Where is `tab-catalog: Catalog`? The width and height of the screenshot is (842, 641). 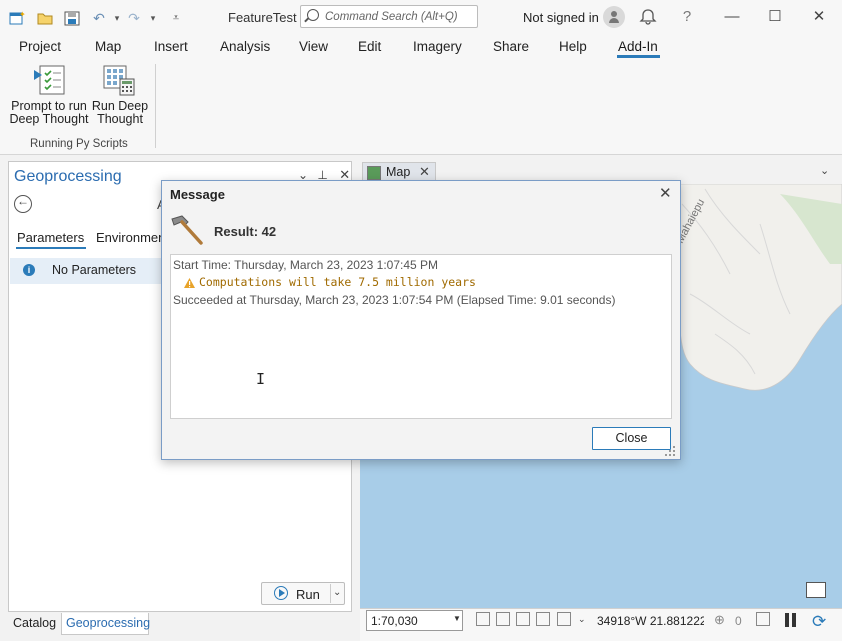
tab-catalog: Catalog is located at coordinates (34, 623).